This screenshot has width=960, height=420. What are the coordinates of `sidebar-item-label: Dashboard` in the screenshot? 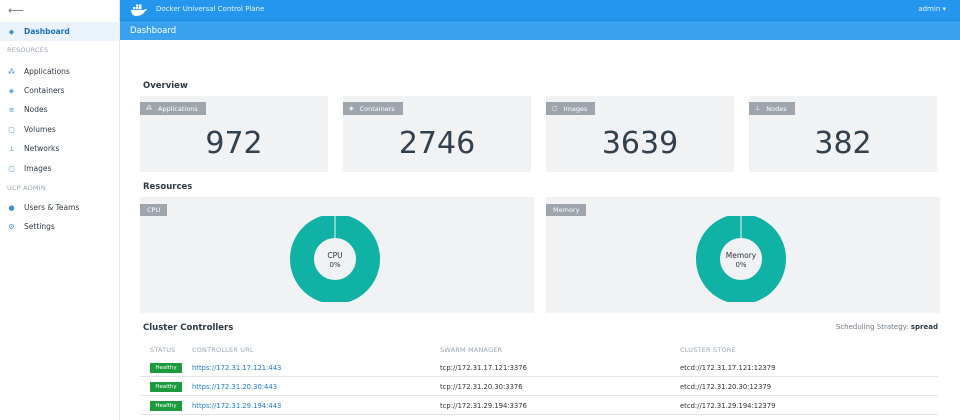 It's located at (47, 31).